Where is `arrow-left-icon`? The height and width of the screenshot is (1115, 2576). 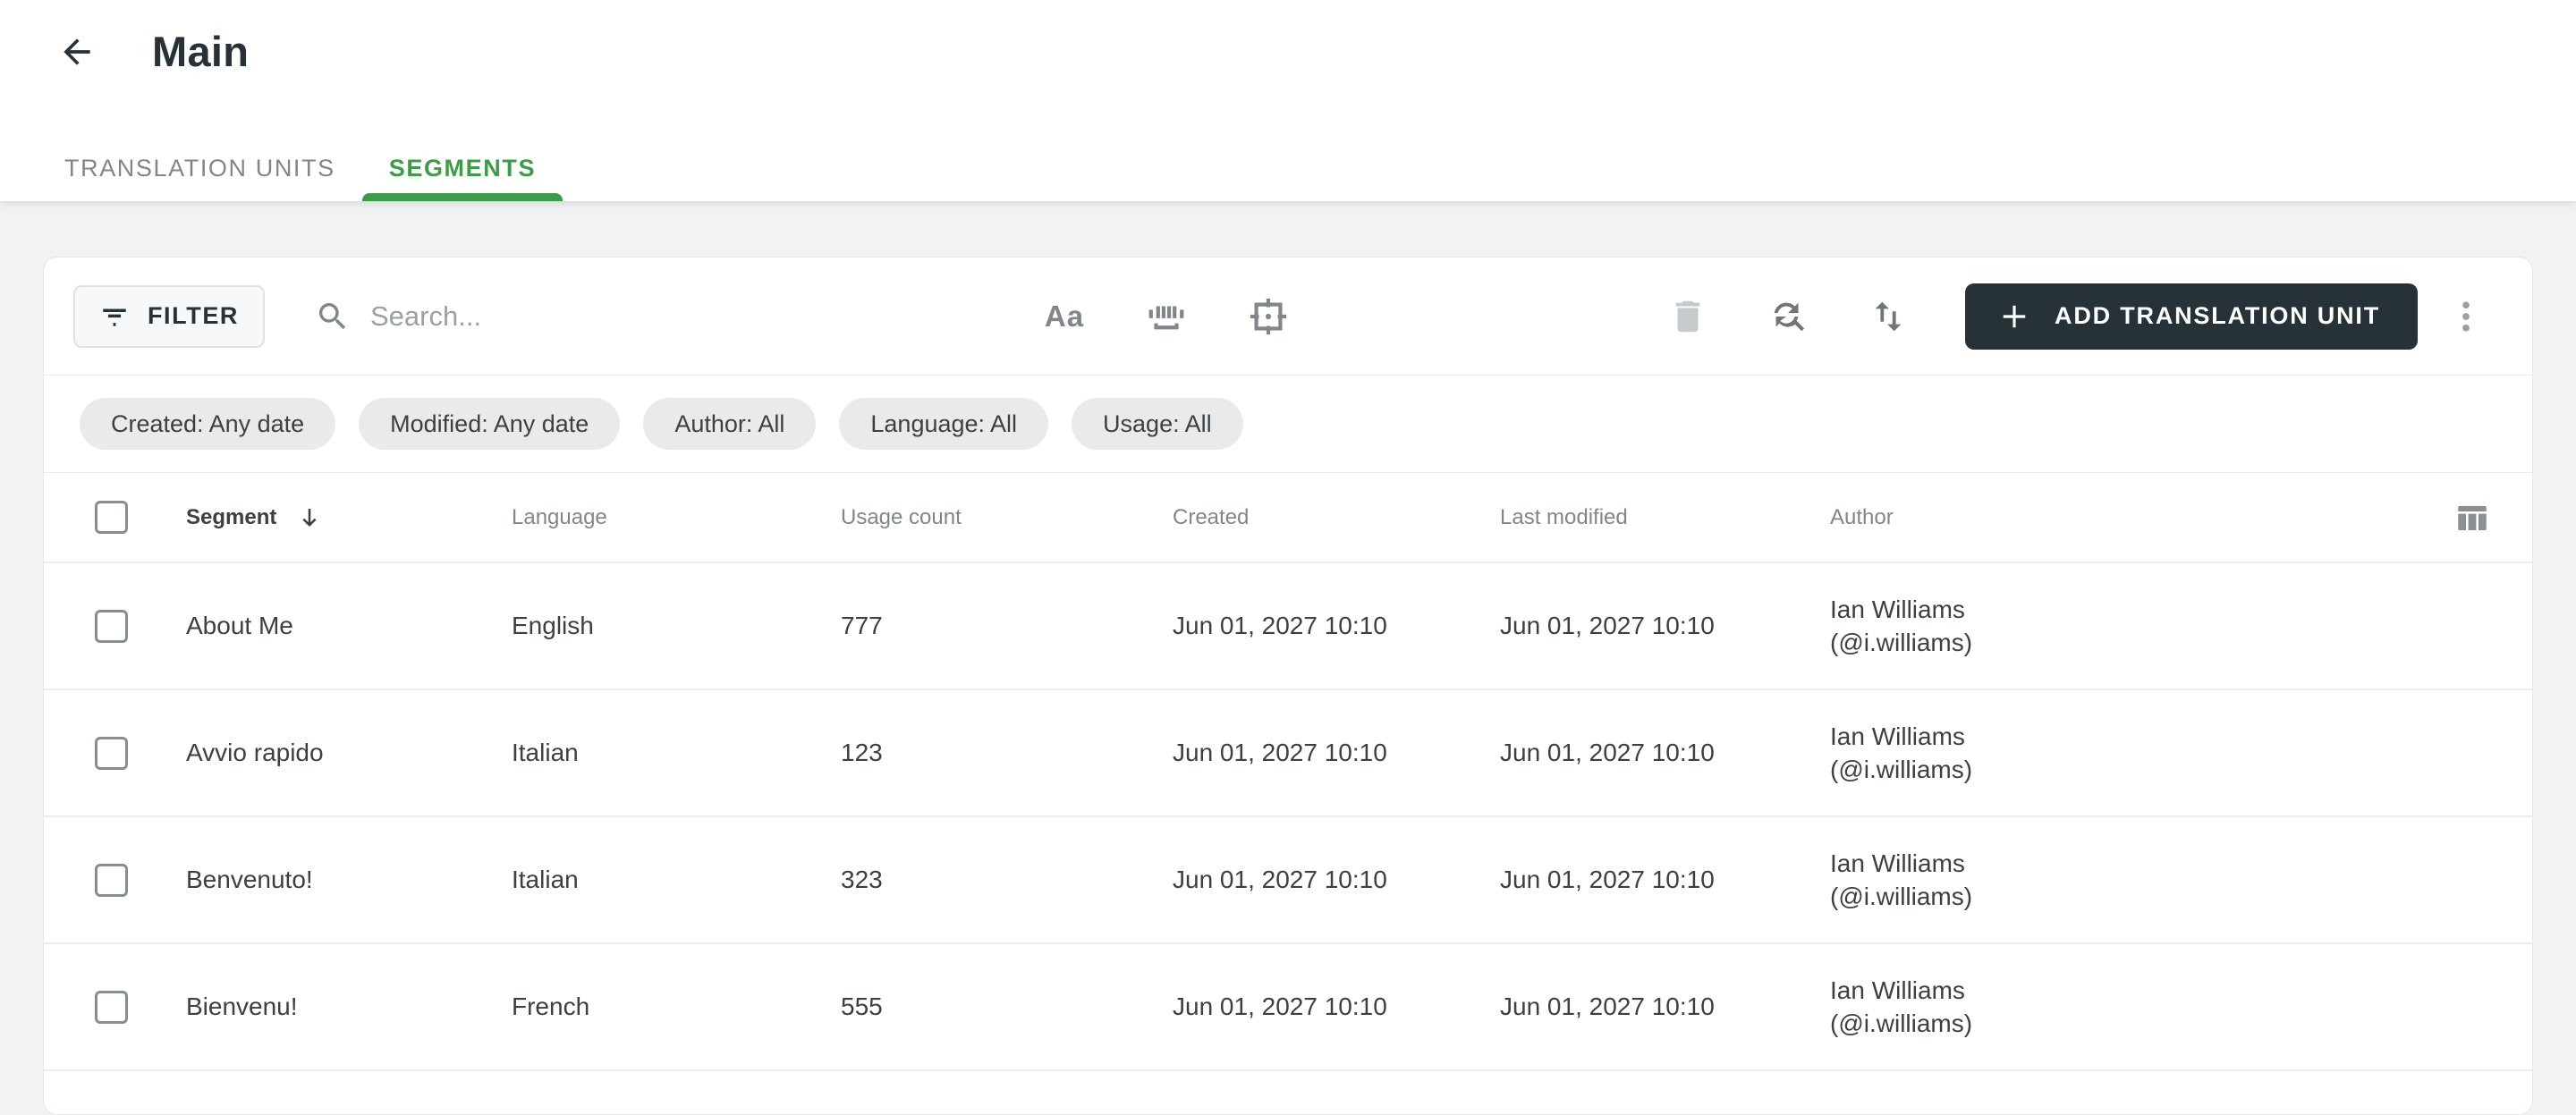 arrow-left-icon is located at coordinates (77, 51).